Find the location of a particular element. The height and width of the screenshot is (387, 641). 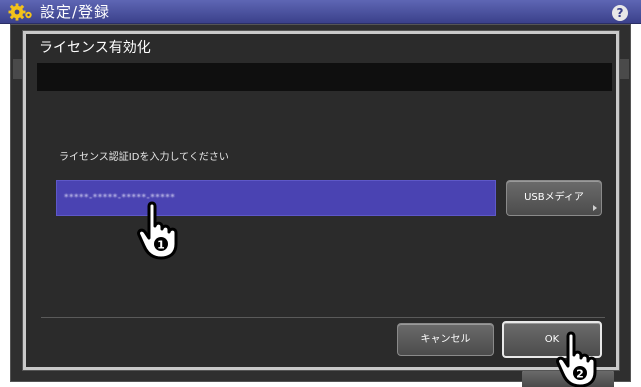

help-icon: ? is located at coordinates (620, 13).